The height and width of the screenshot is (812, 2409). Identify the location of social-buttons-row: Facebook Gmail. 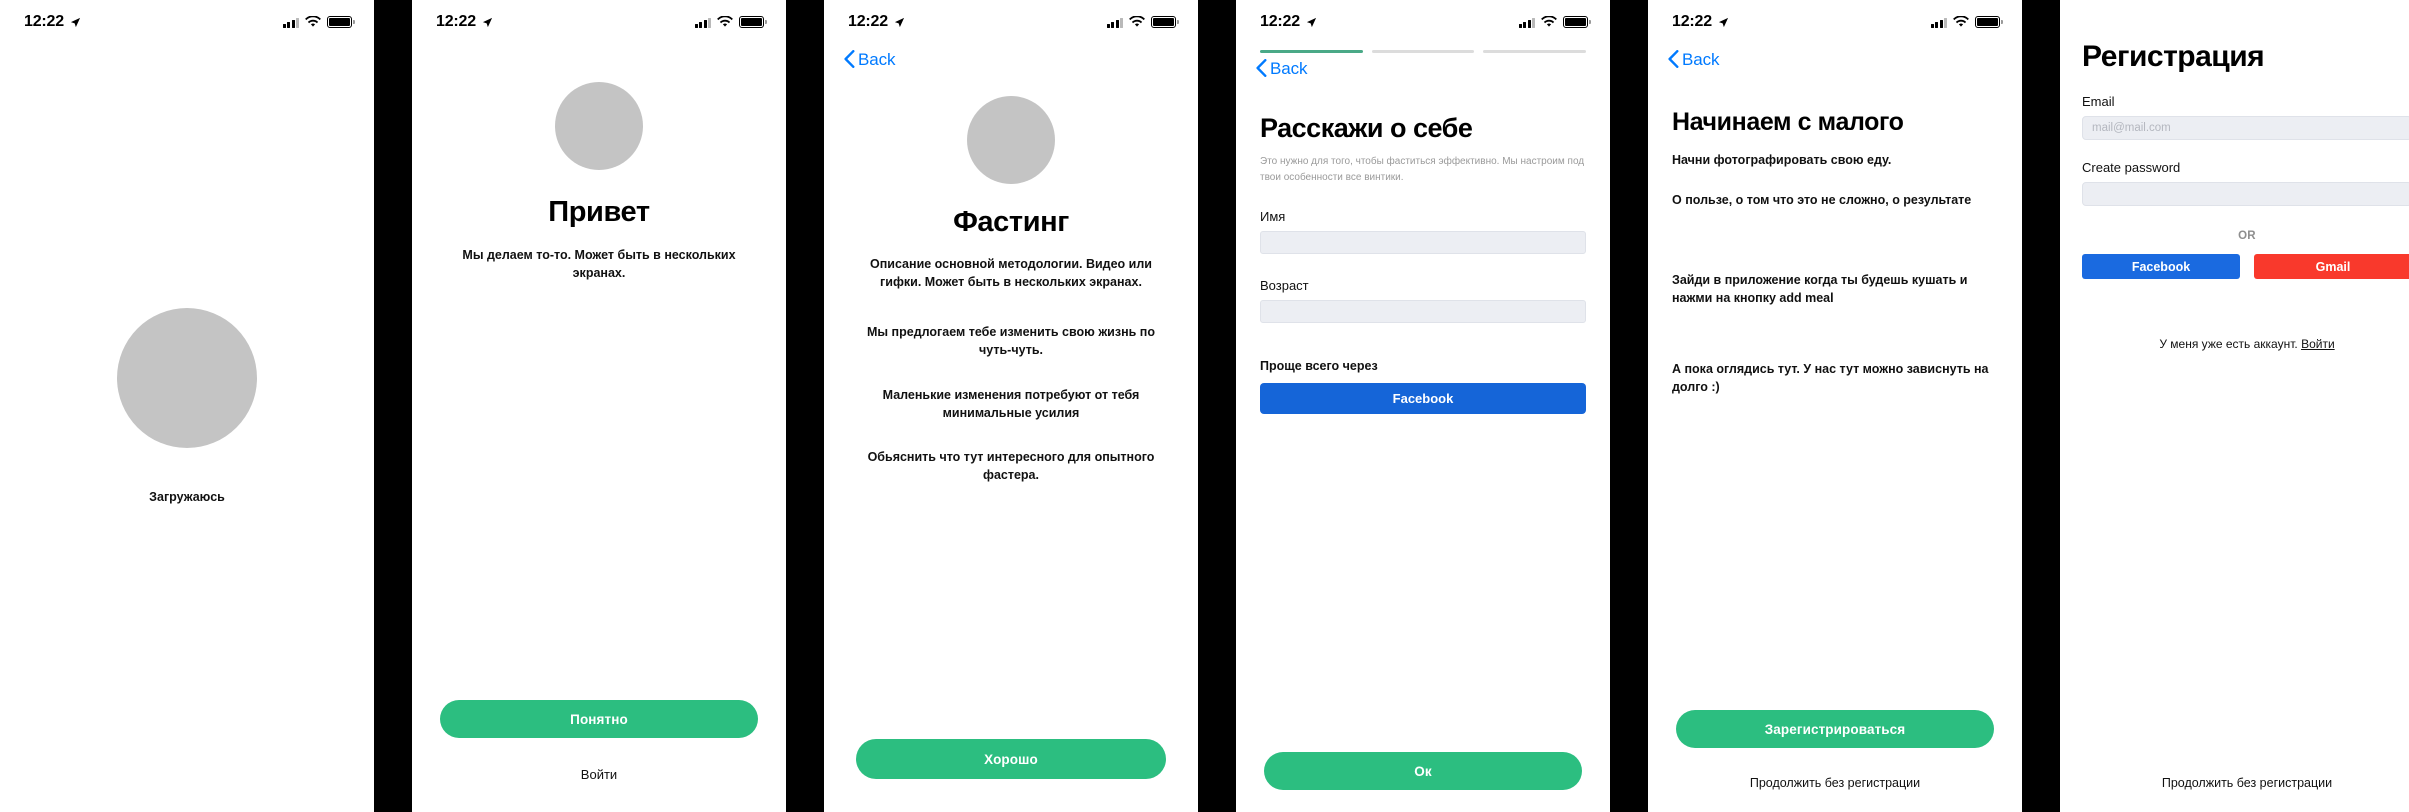
(2234, 266).